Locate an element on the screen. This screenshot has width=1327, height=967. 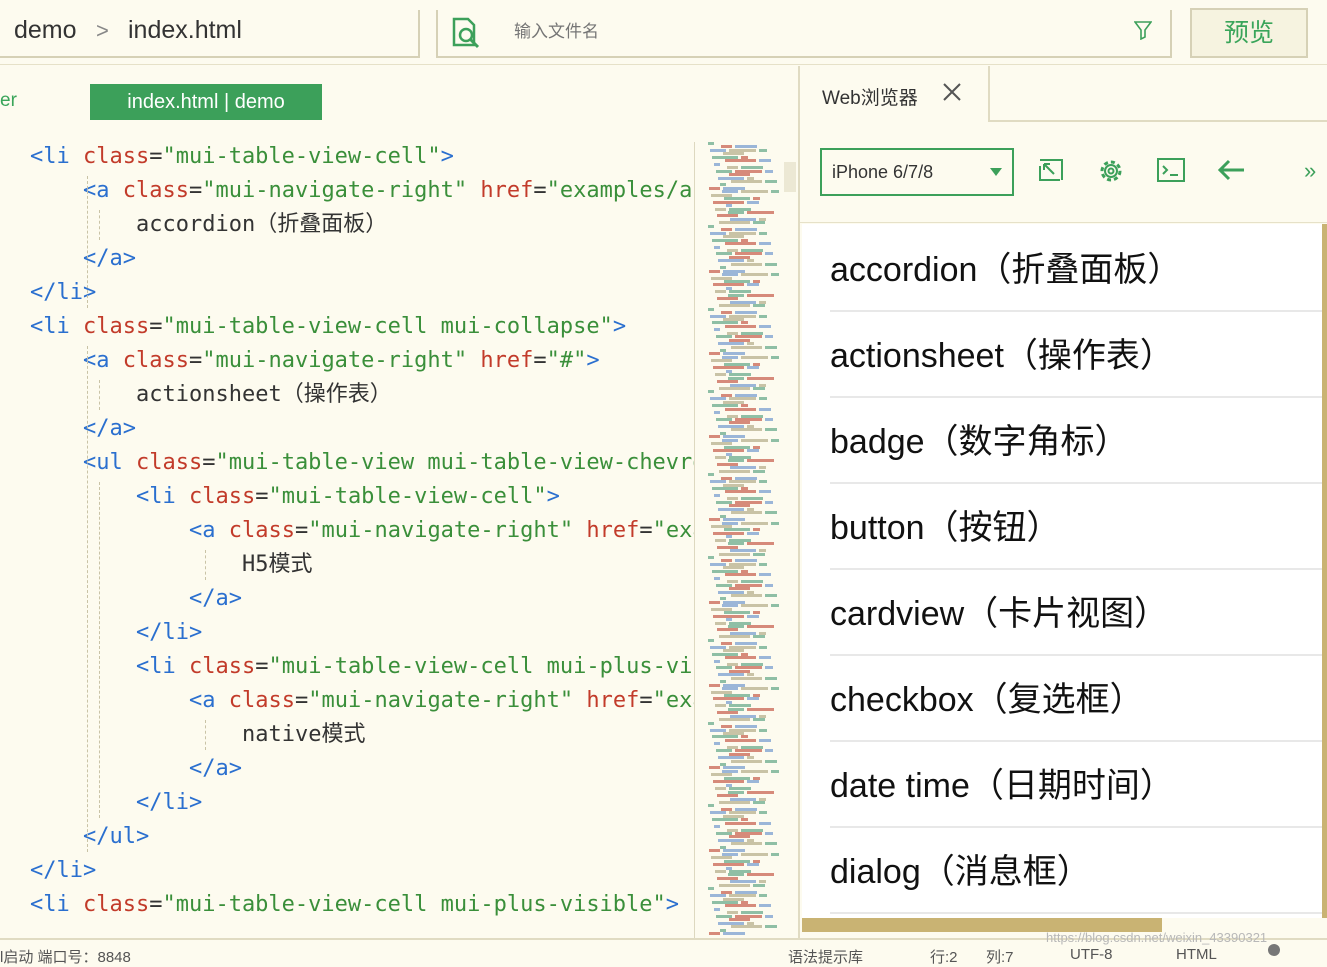
file-search-box is located at coordinates (804, 34).